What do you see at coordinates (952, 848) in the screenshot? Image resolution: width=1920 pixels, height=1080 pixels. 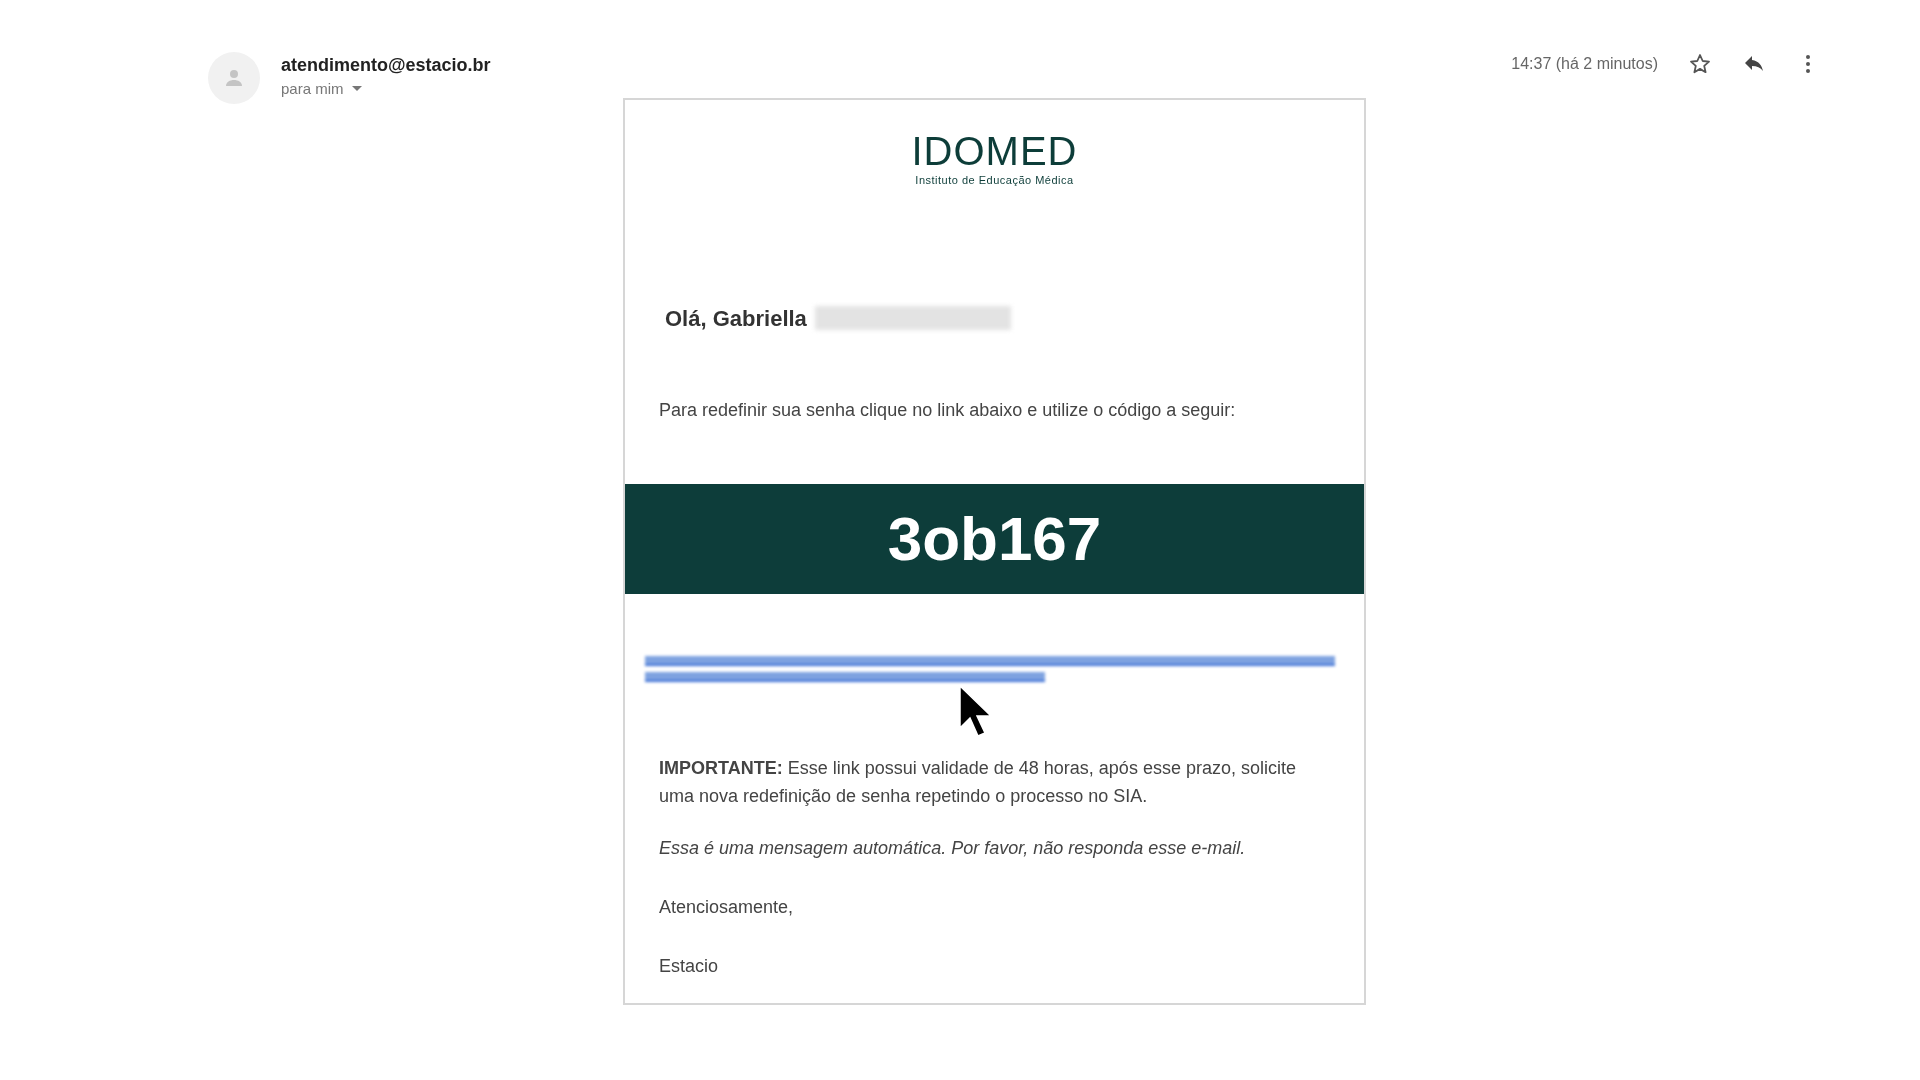 I see `automatic-note: Essa é uma mensagem automática. Por favor, não responda esse e-mail.` at bounding box center [952, 848].